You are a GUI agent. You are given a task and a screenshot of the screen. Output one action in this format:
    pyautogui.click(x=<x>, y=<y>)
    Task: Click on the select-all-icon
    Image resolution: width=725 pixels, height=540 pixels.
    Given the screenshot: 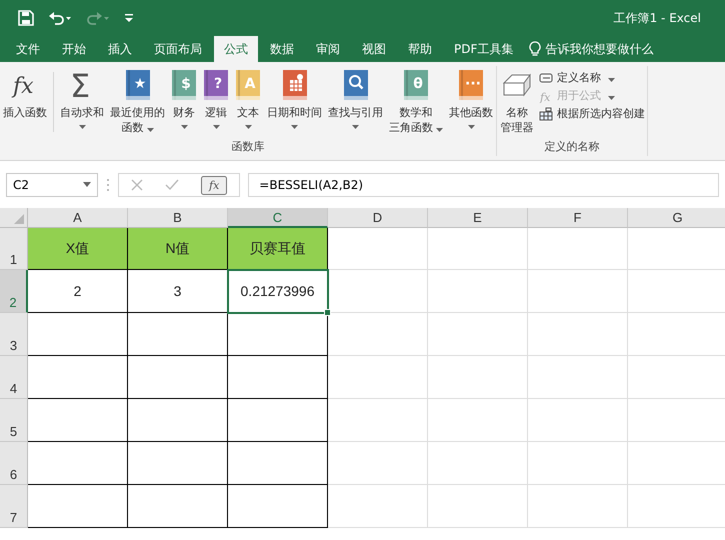 What is the action you would take?
    pyautogui.click(x=19, y=219)
    